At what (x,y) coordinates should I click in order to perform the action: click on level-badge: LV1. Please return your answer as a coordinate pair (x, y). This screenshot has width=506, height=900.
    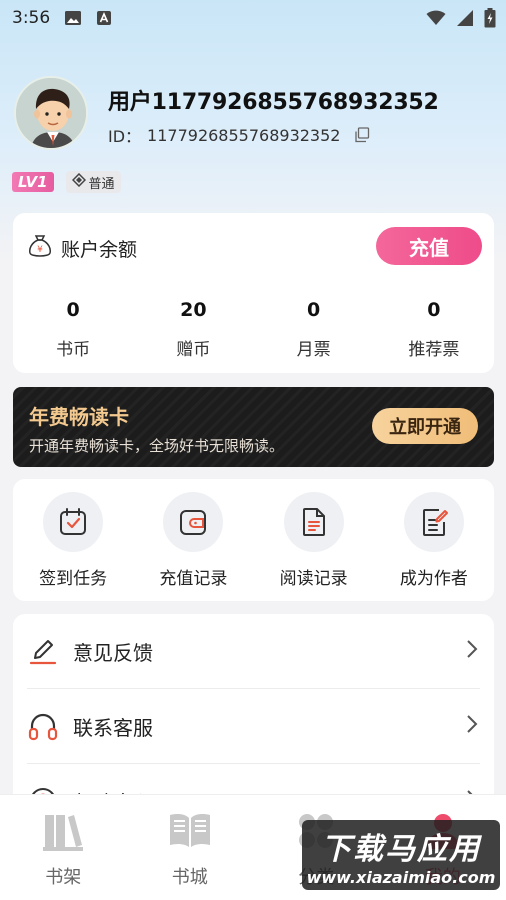
    Looking at the image, I should click on (33, 182).